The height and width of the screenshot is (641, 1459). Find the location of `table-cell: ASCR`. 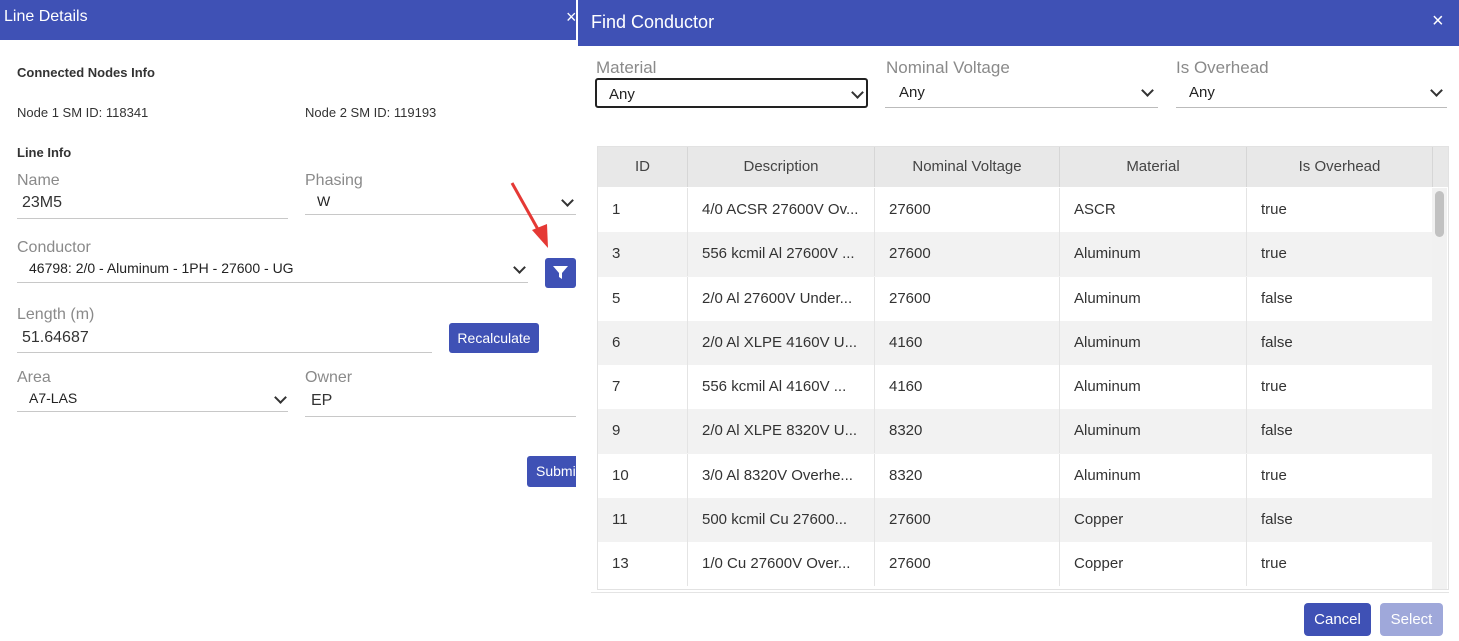

table-cell: ASCR is located at coordinates (1153, 210).